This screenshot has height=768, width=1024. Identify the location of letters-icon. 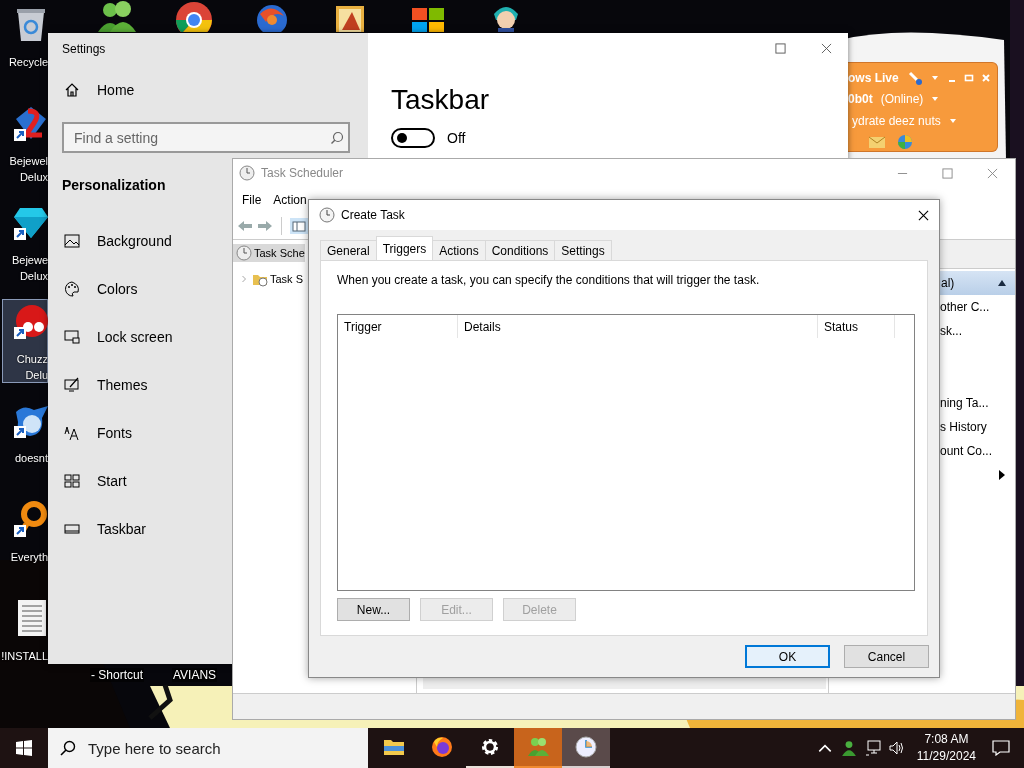
(72, 433).